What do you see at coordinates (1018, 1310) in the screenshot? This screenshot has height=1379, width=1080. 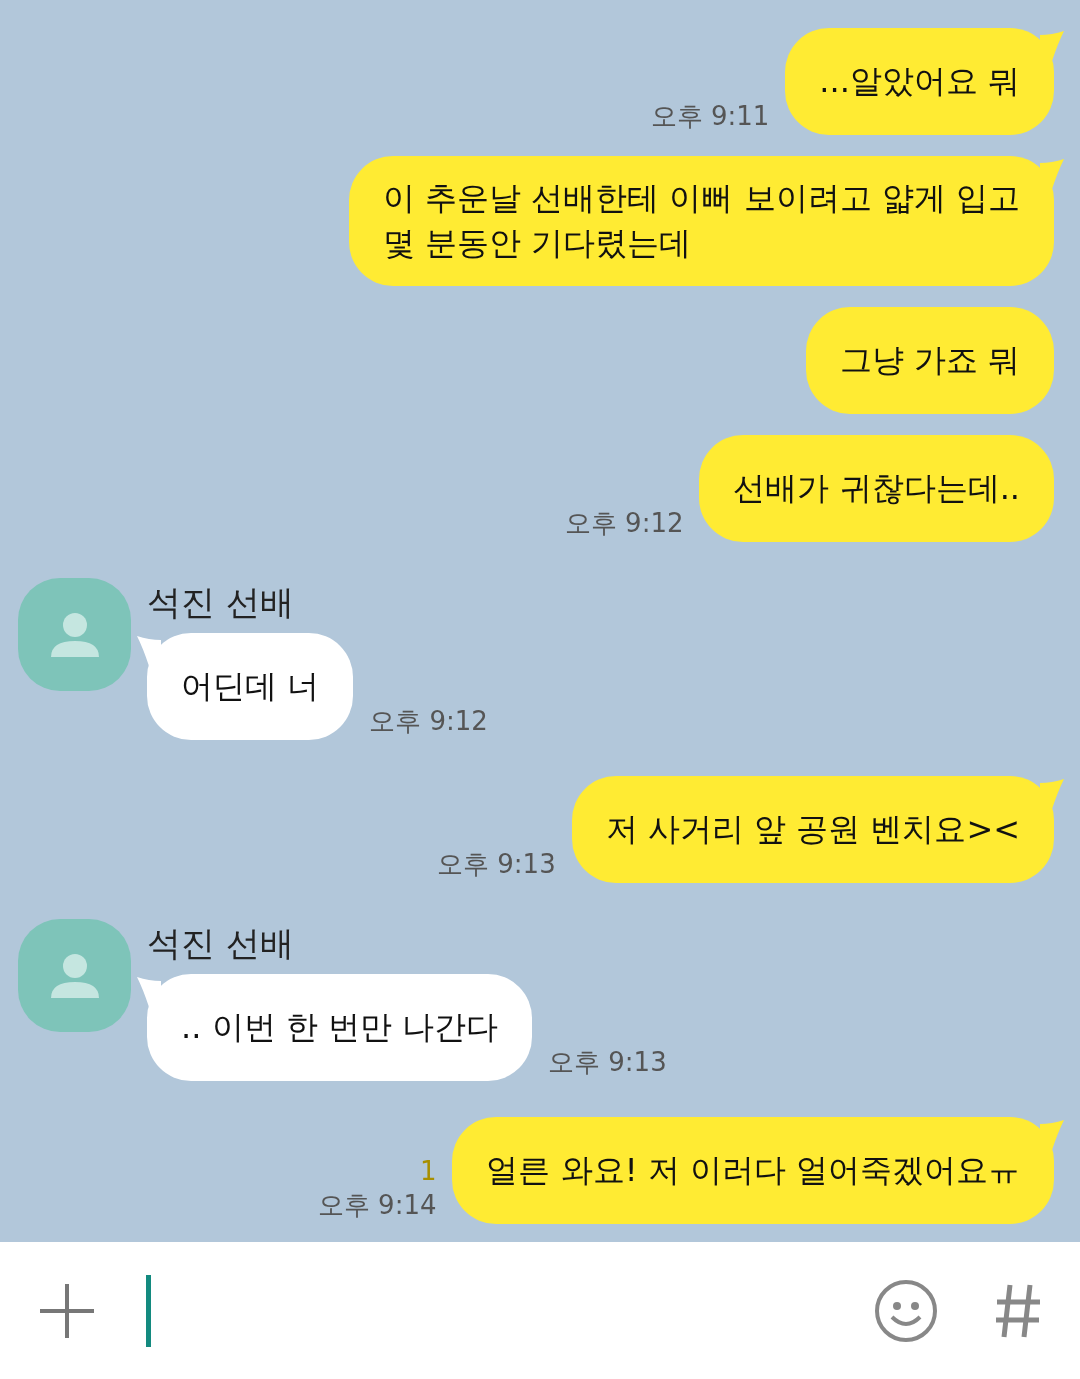 I see `hashtag-icon` at bounding box center [1018, 1310].